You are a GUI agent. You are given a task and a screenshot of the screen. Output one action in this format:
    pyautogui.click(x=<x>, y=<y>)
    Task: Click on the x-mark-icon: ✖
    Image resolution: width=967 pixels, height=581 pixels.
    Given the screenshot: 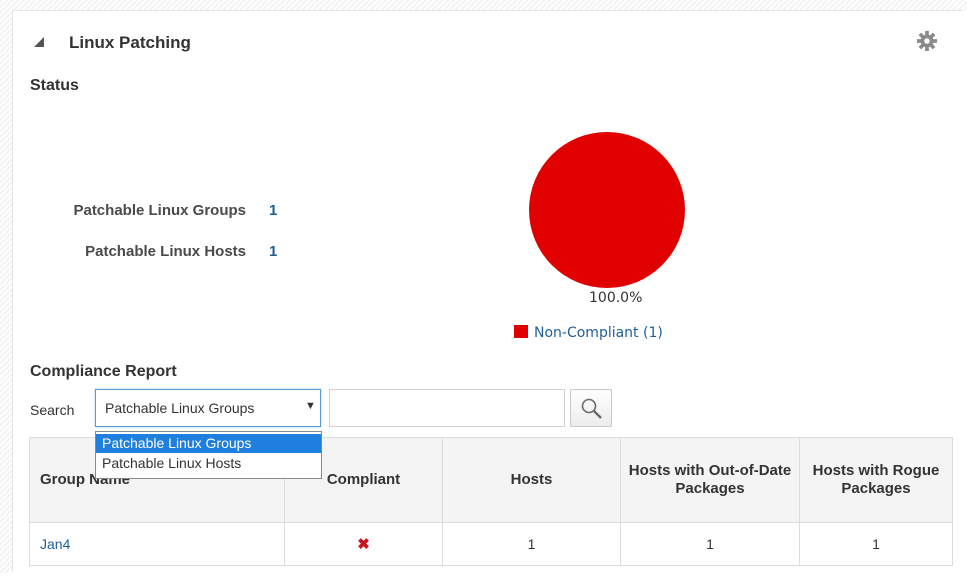 What is the action you would take?
    pyautogui.click(x=363, y=544)
    